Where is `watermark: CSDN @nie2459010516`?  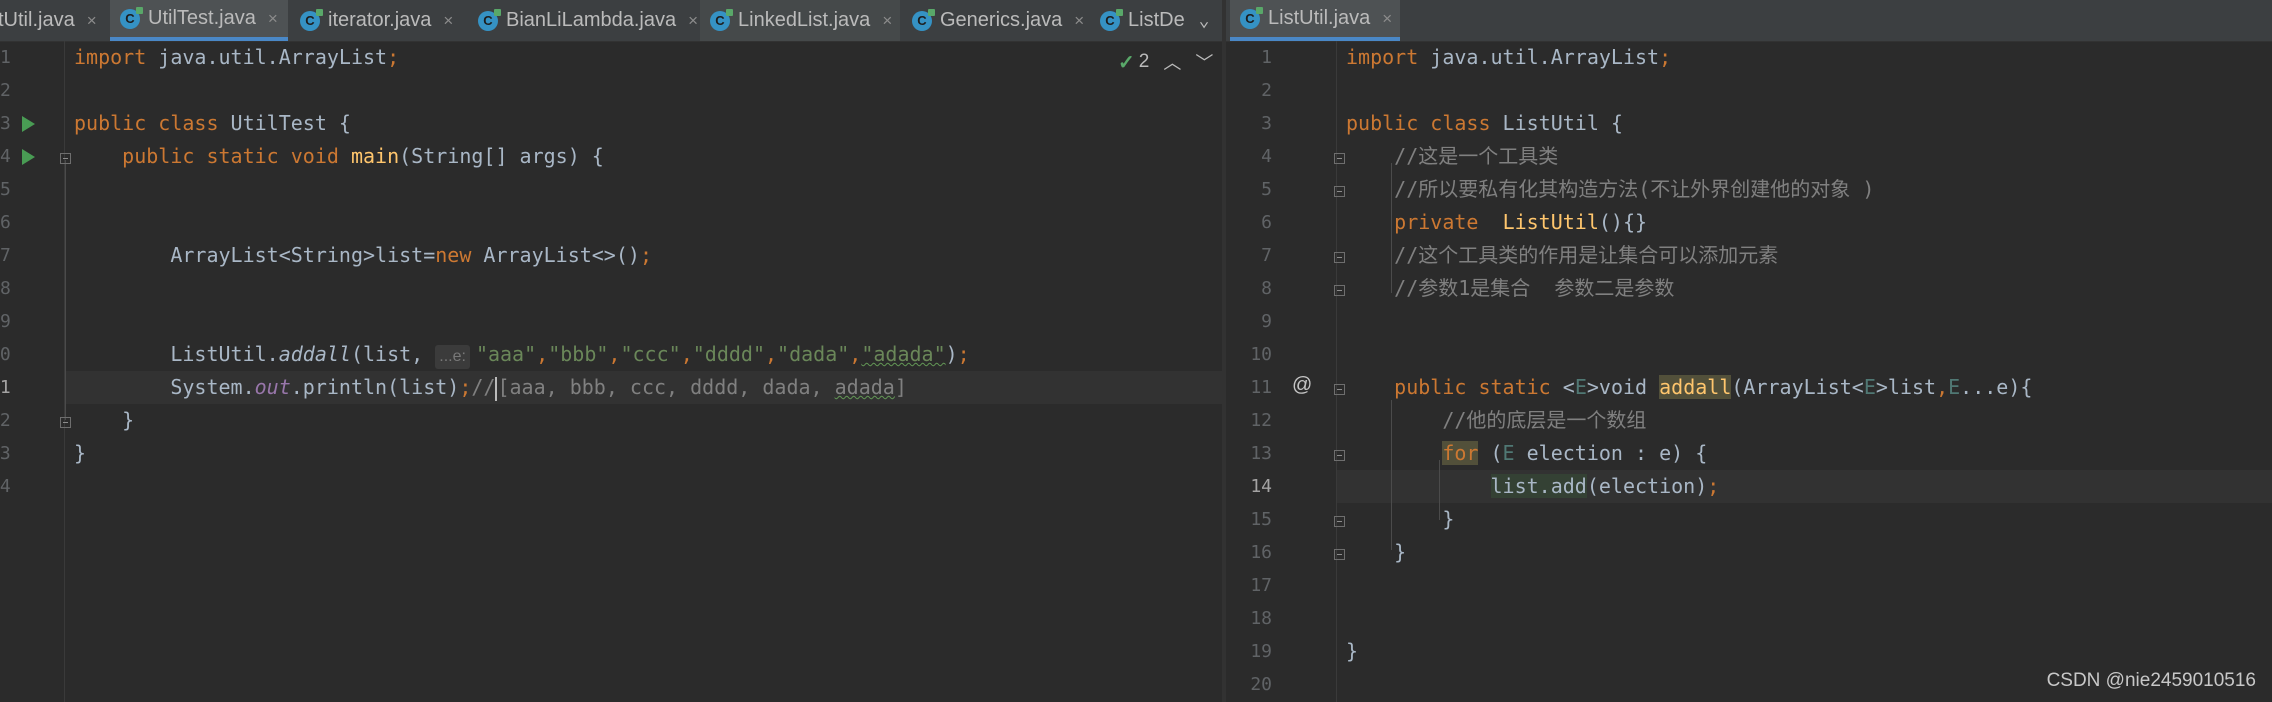 watermark: CSDN @nie2459010516 is located at coordinates (2151, 680).